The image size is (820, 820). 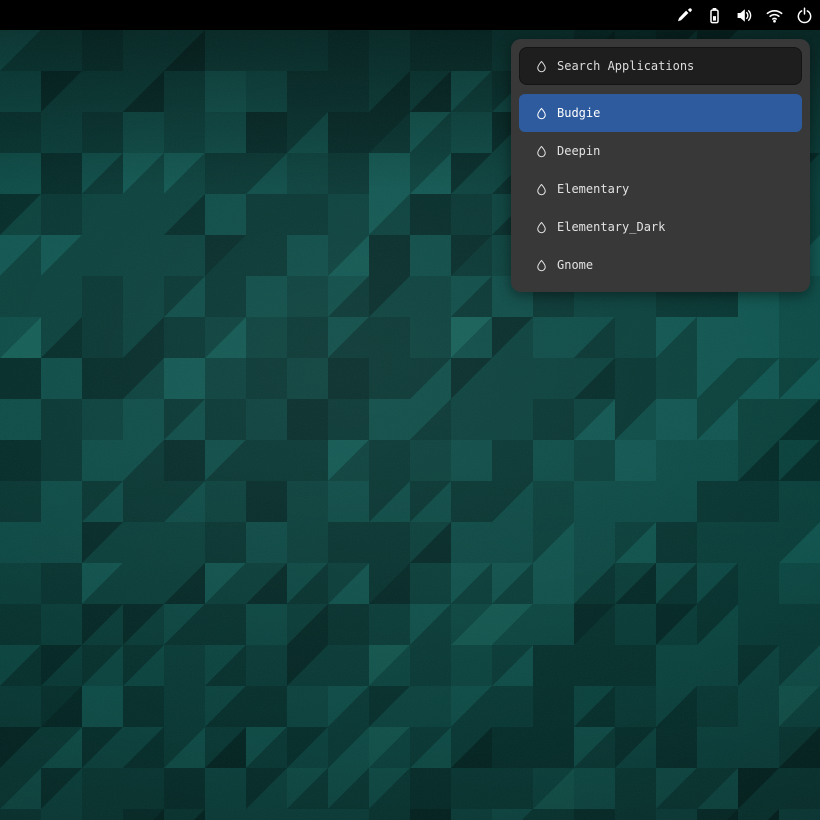 I want to click on power-icon, so click(x=804, y=15).